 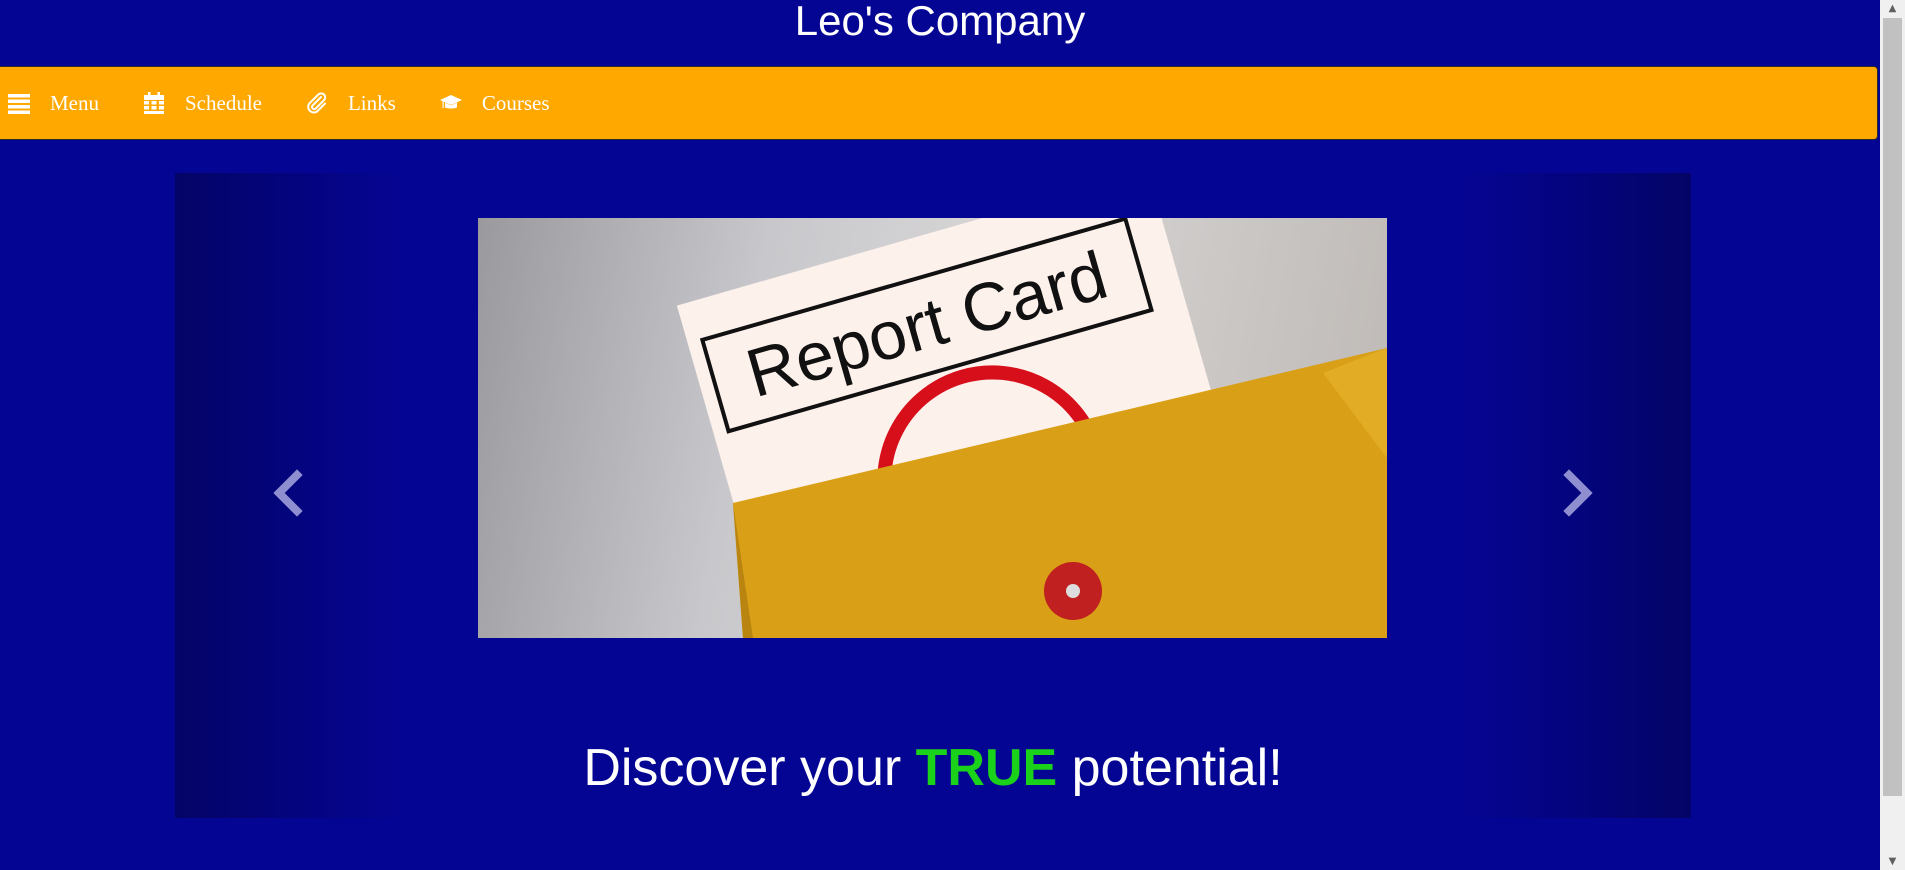 I want to click on nav-item-links: Links, so click(x=351, y=103).